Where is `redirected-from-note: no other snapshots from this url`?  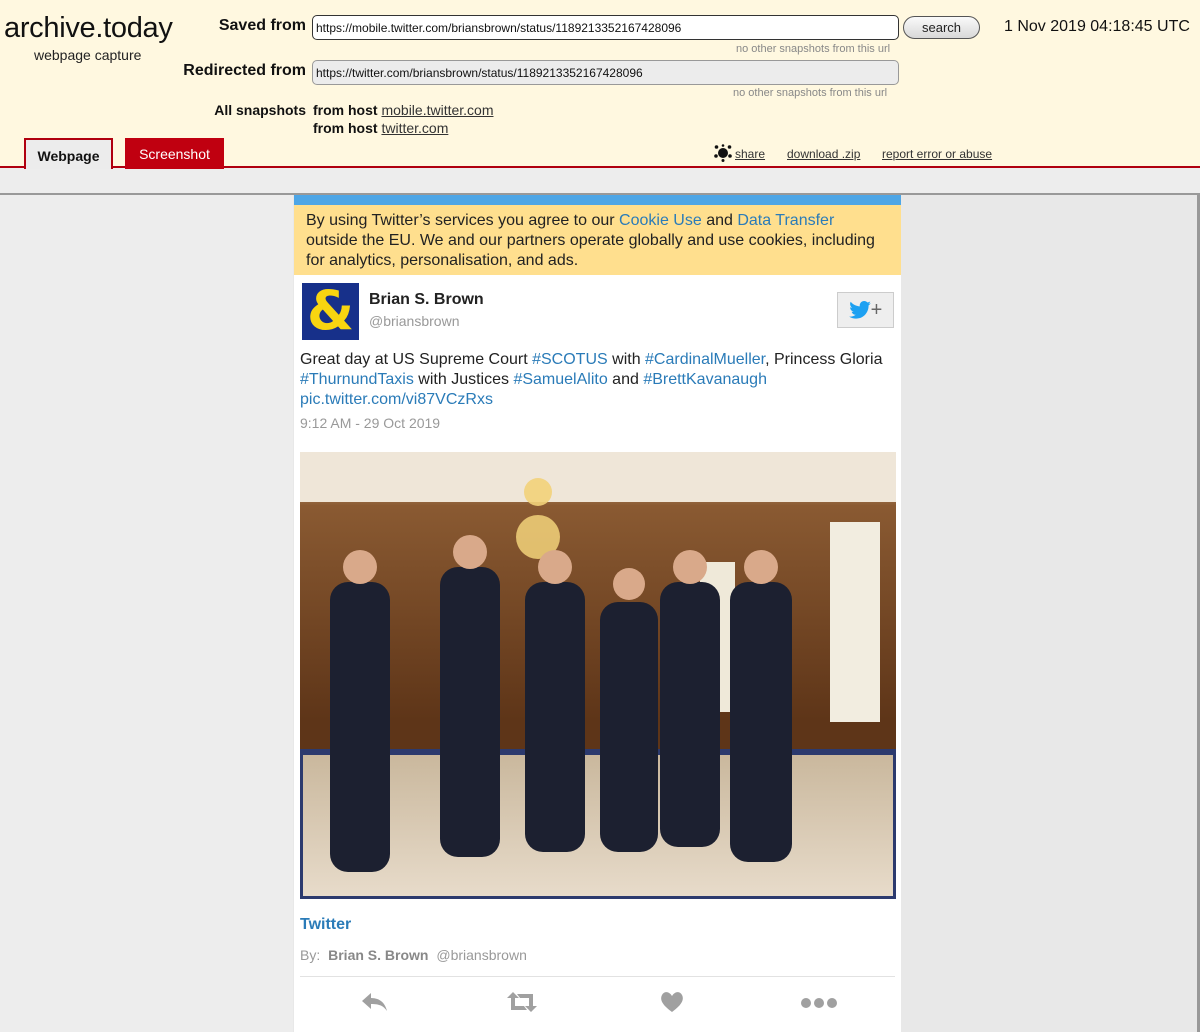 redirected-from-note: no other snapshots from this url is located at coordinates (810, 93).